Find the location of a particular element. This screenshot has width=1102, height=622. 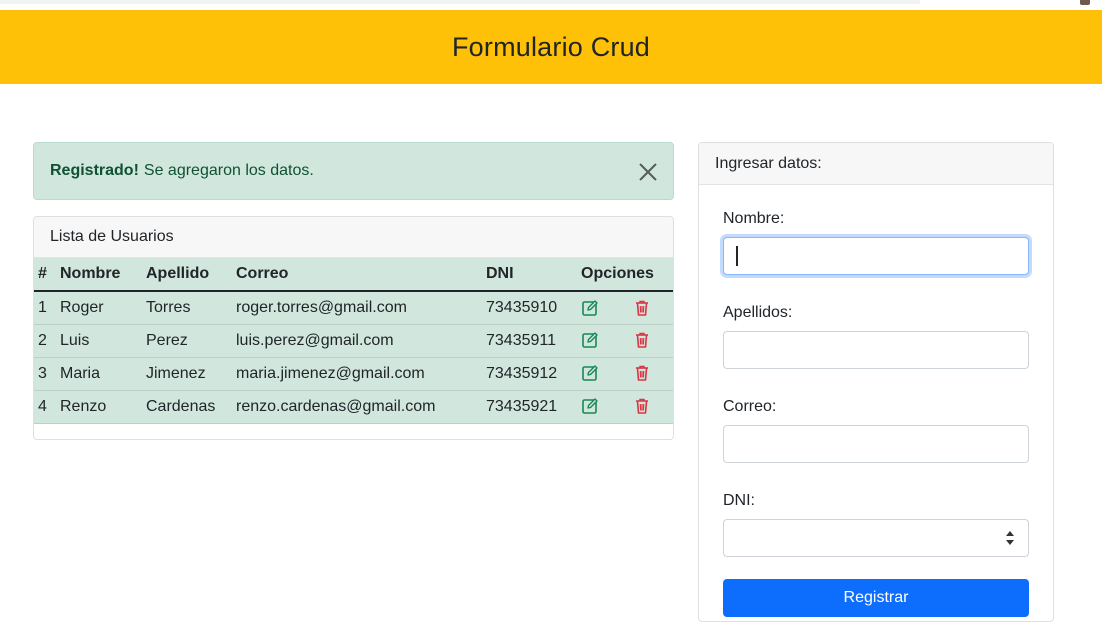

correo-label: Correo: is located at coordinates (876, 407).